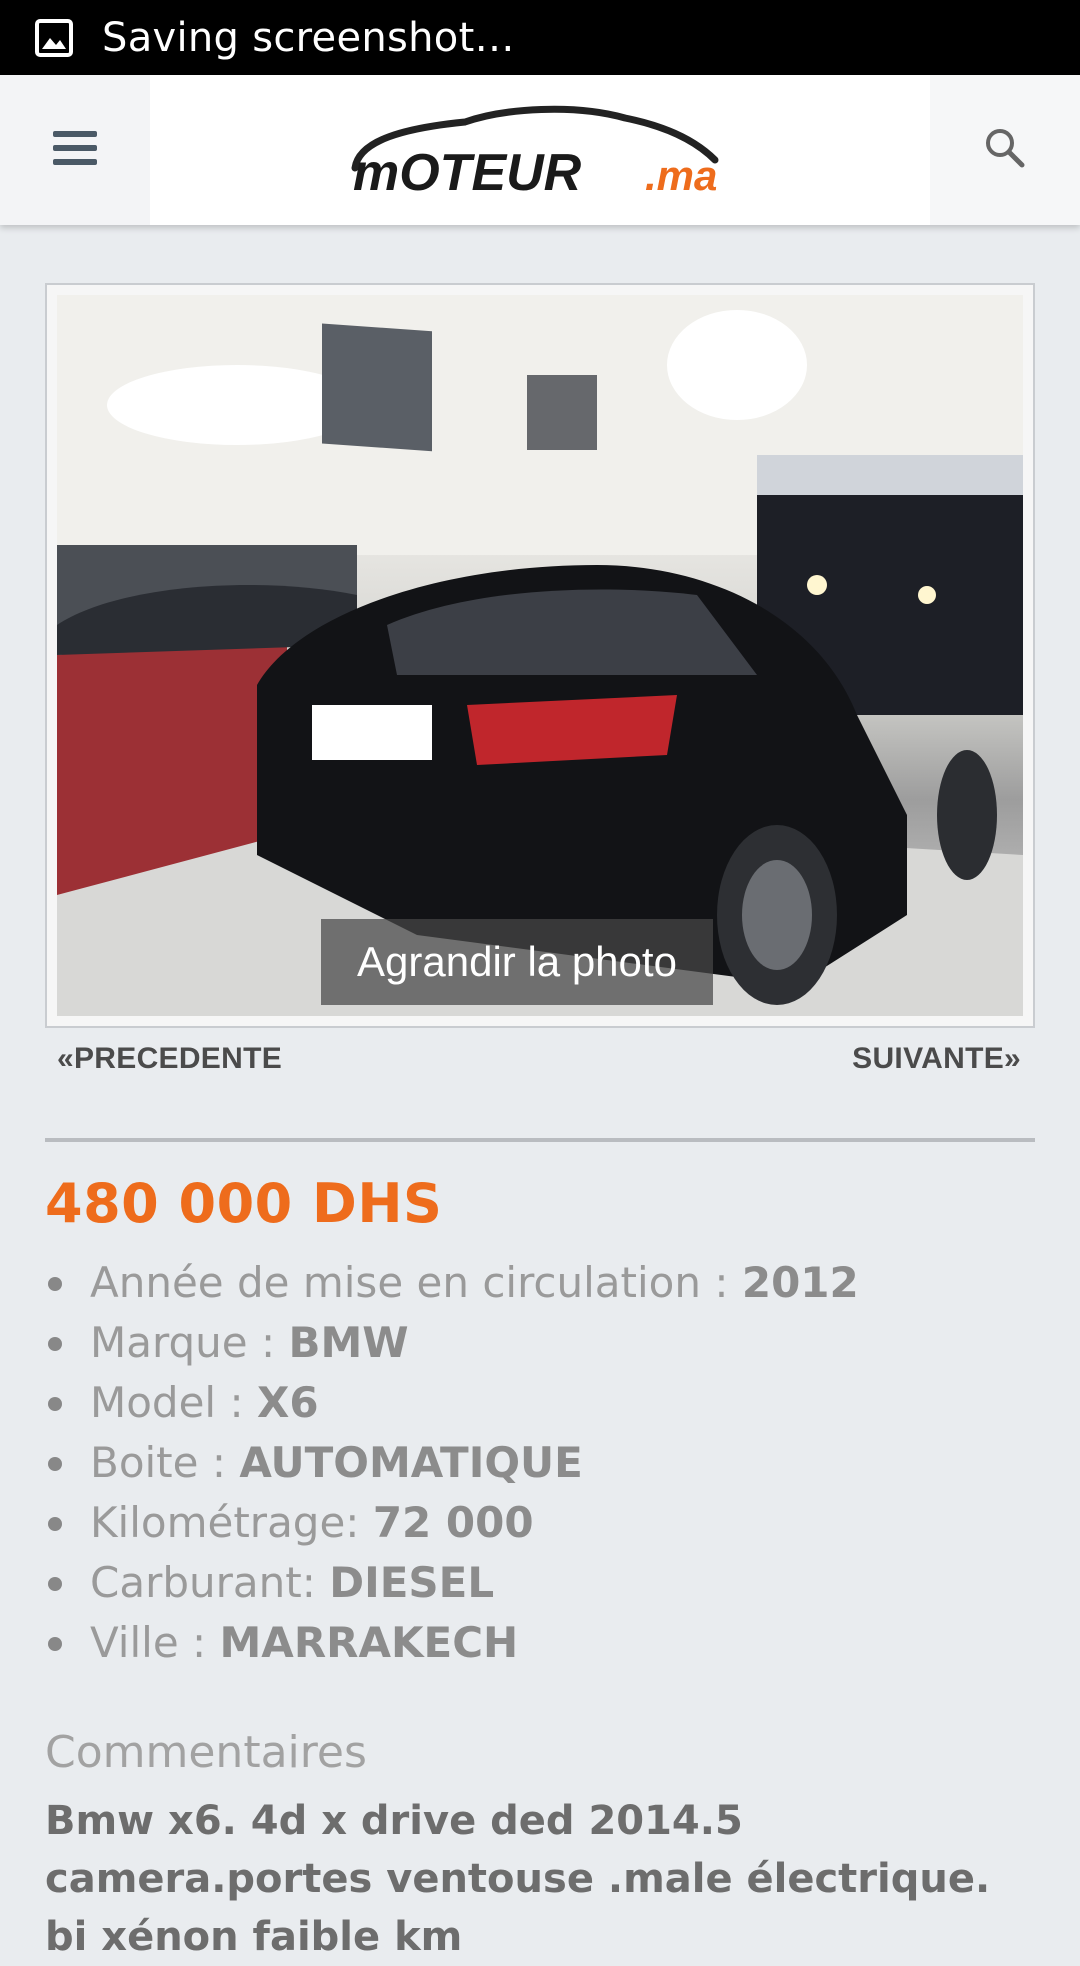 Image resolution: width=1080 pixels, height=1966 pixels. What do you see at coordinates (453, 1522) in the screenshot?
I see `spec-value: 72 000` at bounding box center [453, 1522].